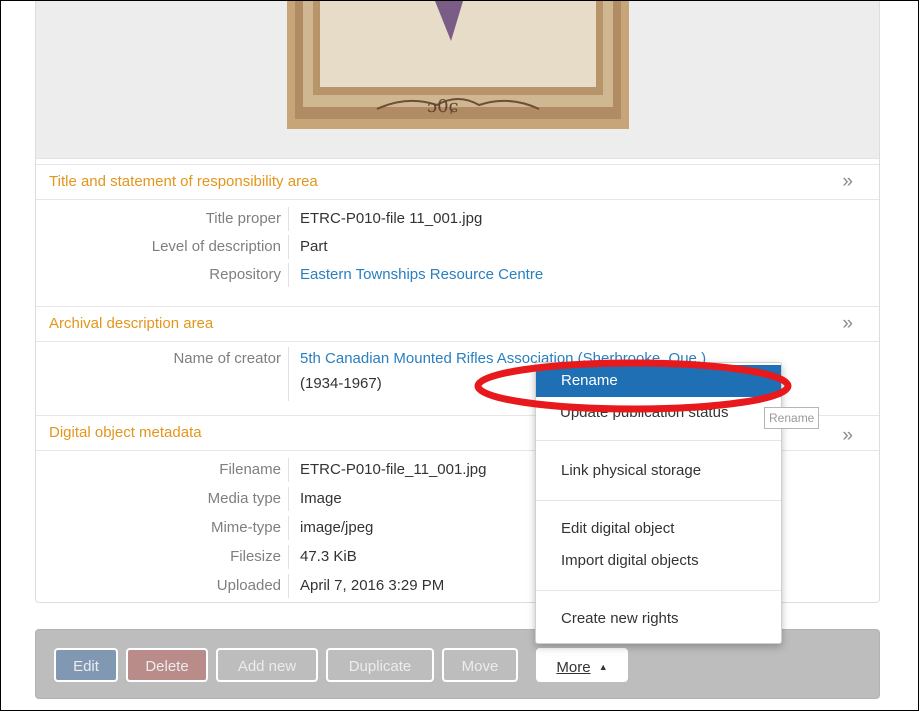 This screenshot has width=919, height=711. Describe the element at coordinates (443, 106) in the screenshot. I see `svg-text: ɔ0ɕ` at that location.